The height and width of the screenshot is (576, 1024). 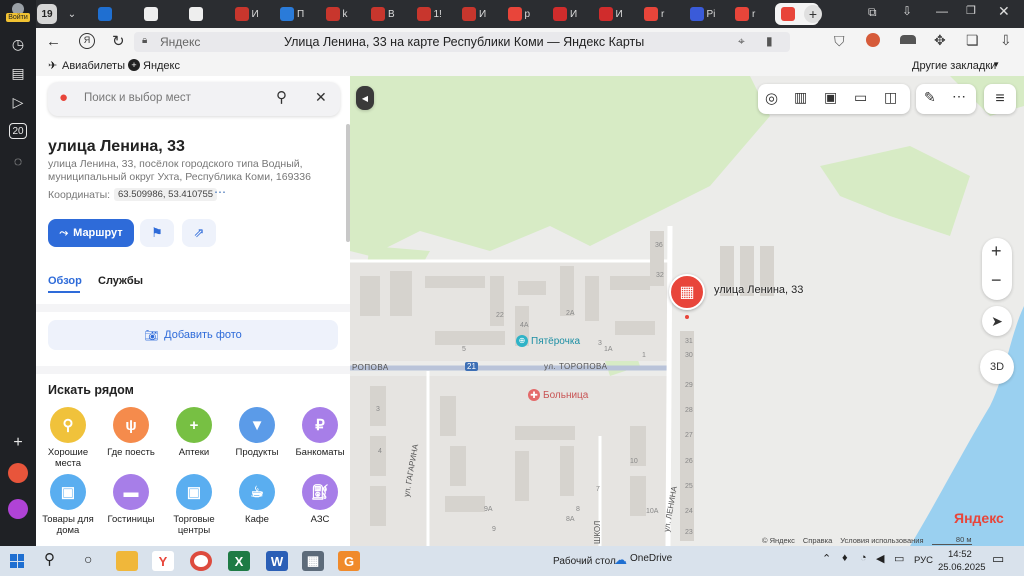 What do you see at coordinates (817, 540) in the screenshot?
I see `footer-help: Справка` at bounding box center [817, 540].